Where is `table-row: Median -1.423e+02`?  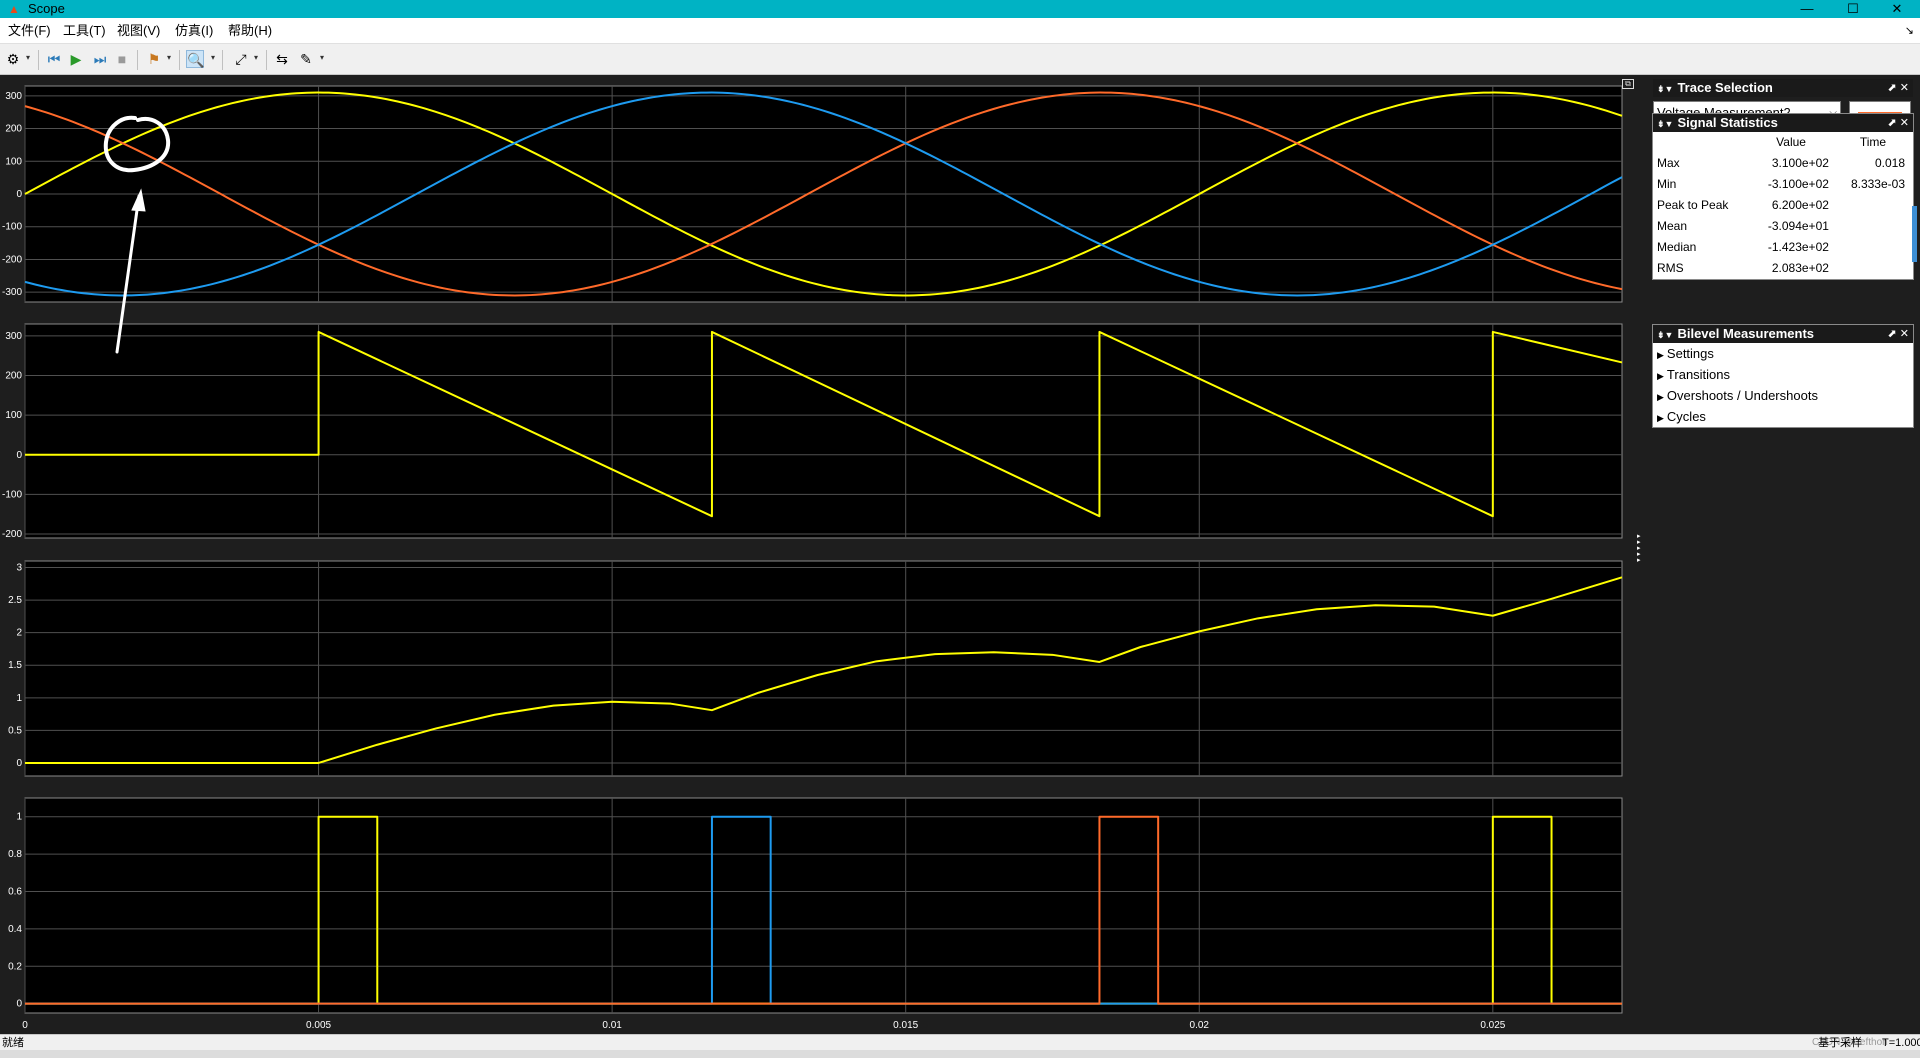
table-row: Median -1.423e+02 is located at coordinates (1783, 247).